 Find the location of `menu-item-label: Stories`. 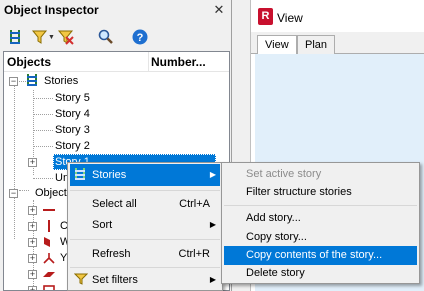

menu-item-label: Stories is located at coordinates (109, 175).